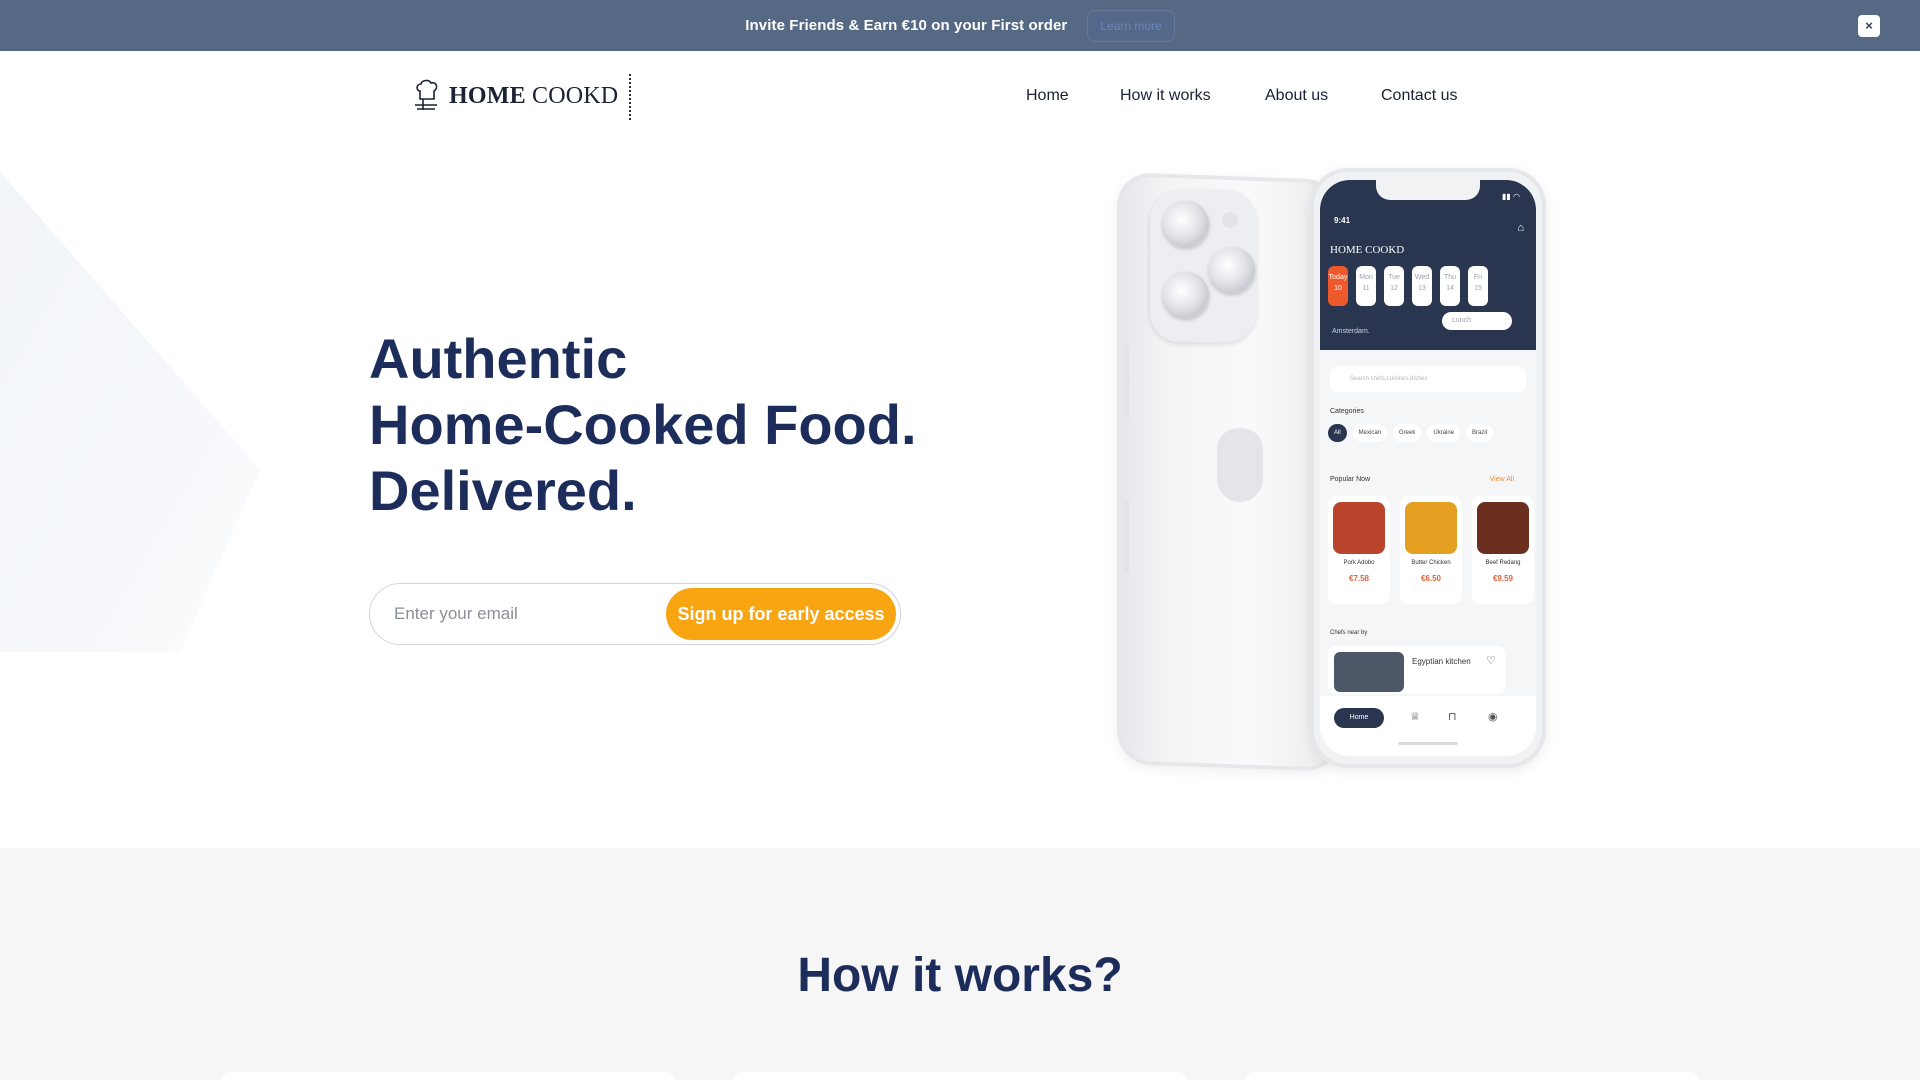 The height and width of the screenshot is (1092, 1920). What do you see at coordinates (1510, 196) in the screenshot?
I see `signal-icon: ▮▮ ◠` at bounding box center [1510, 196].